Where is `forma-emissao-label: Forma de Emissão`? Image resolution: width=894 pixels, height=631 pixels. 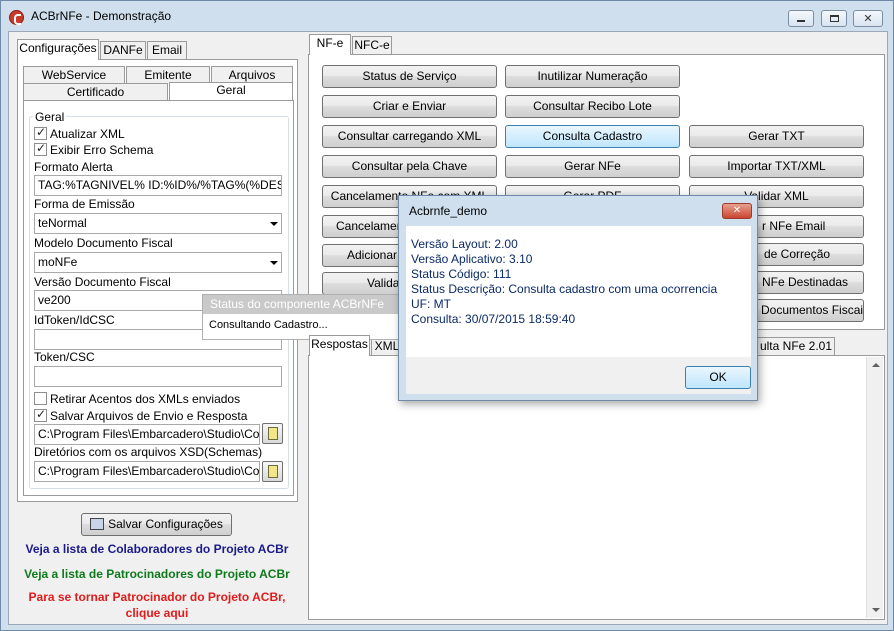 forma-emissao-label: Forma de Emissão is located at coordinates (84, 204).